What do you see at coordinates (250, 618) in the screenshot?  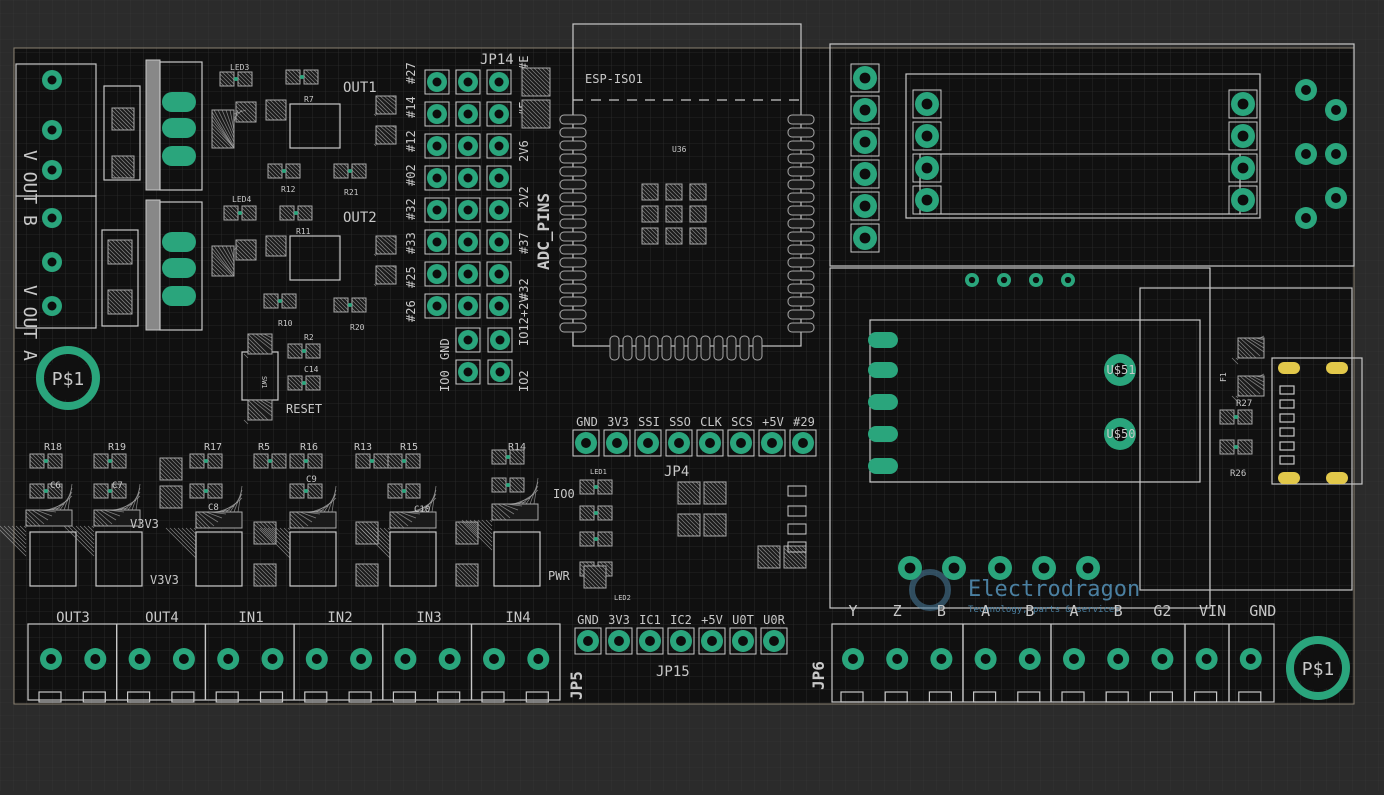 I see `terminal-label: IN1` at bounding box center [250, 618].